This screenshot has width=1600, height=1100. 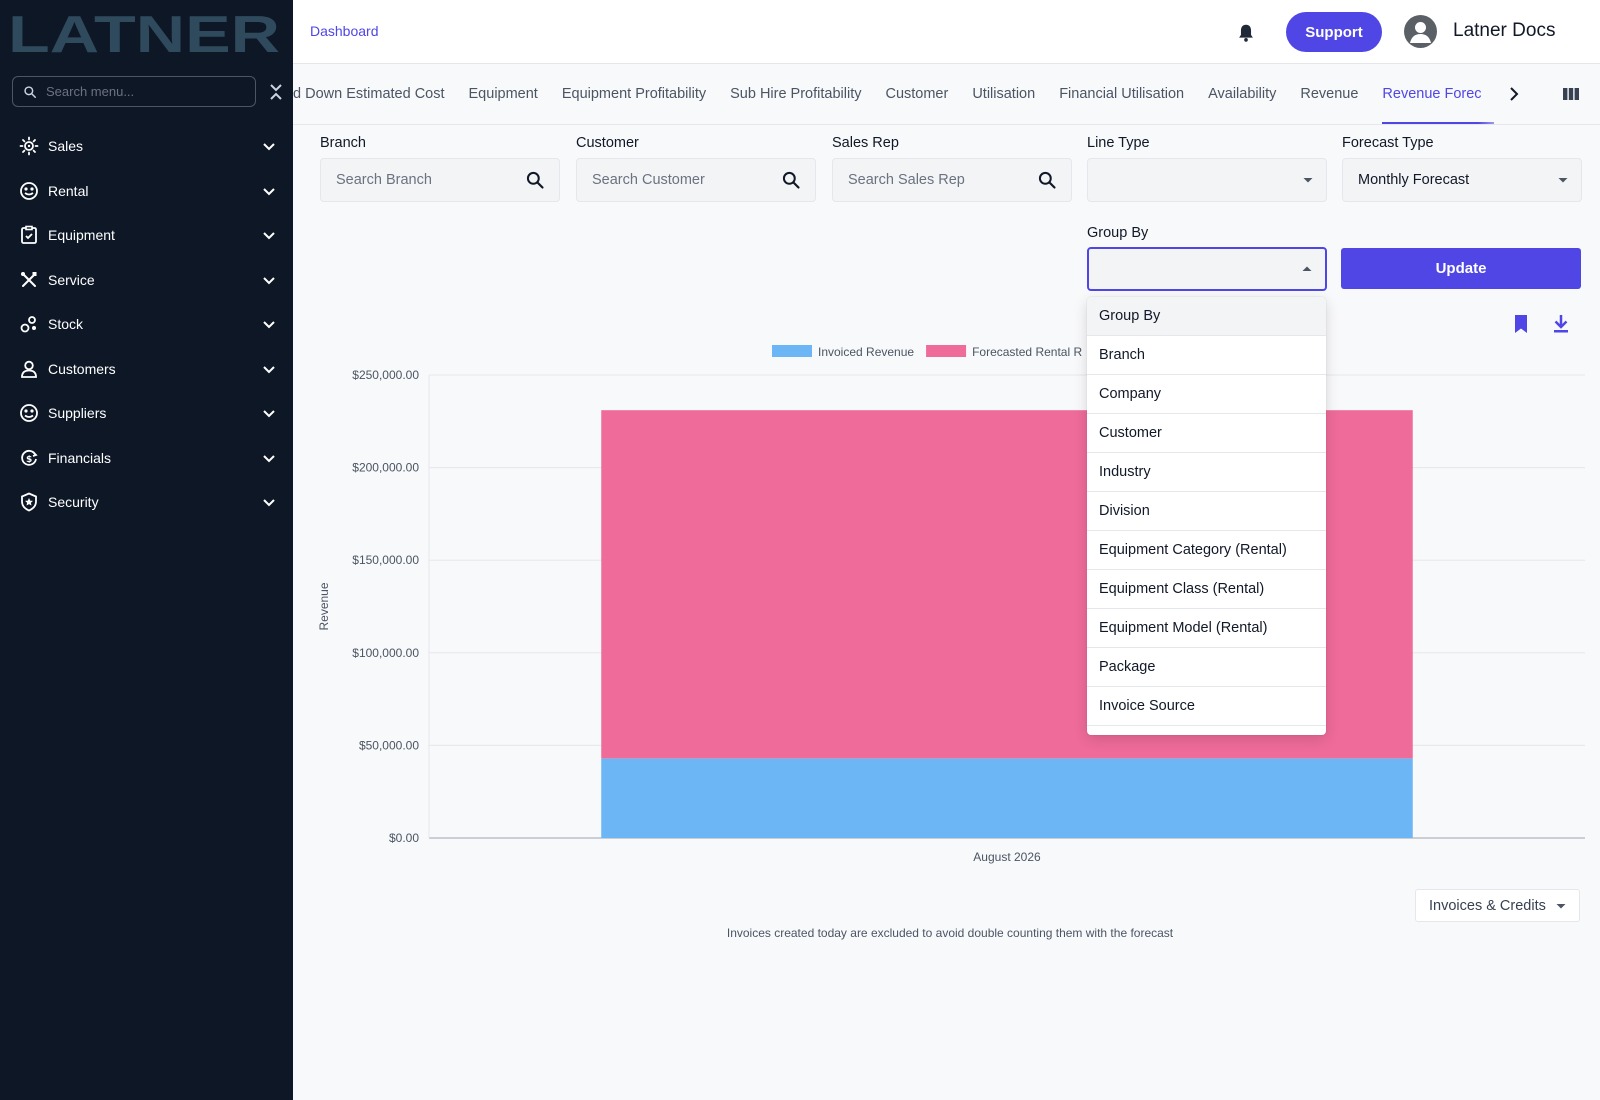 What do you see at coordinates (1206, 433) in the screenshot?
I see `group-by-option: Customer` at bounding box center [1206, 433].